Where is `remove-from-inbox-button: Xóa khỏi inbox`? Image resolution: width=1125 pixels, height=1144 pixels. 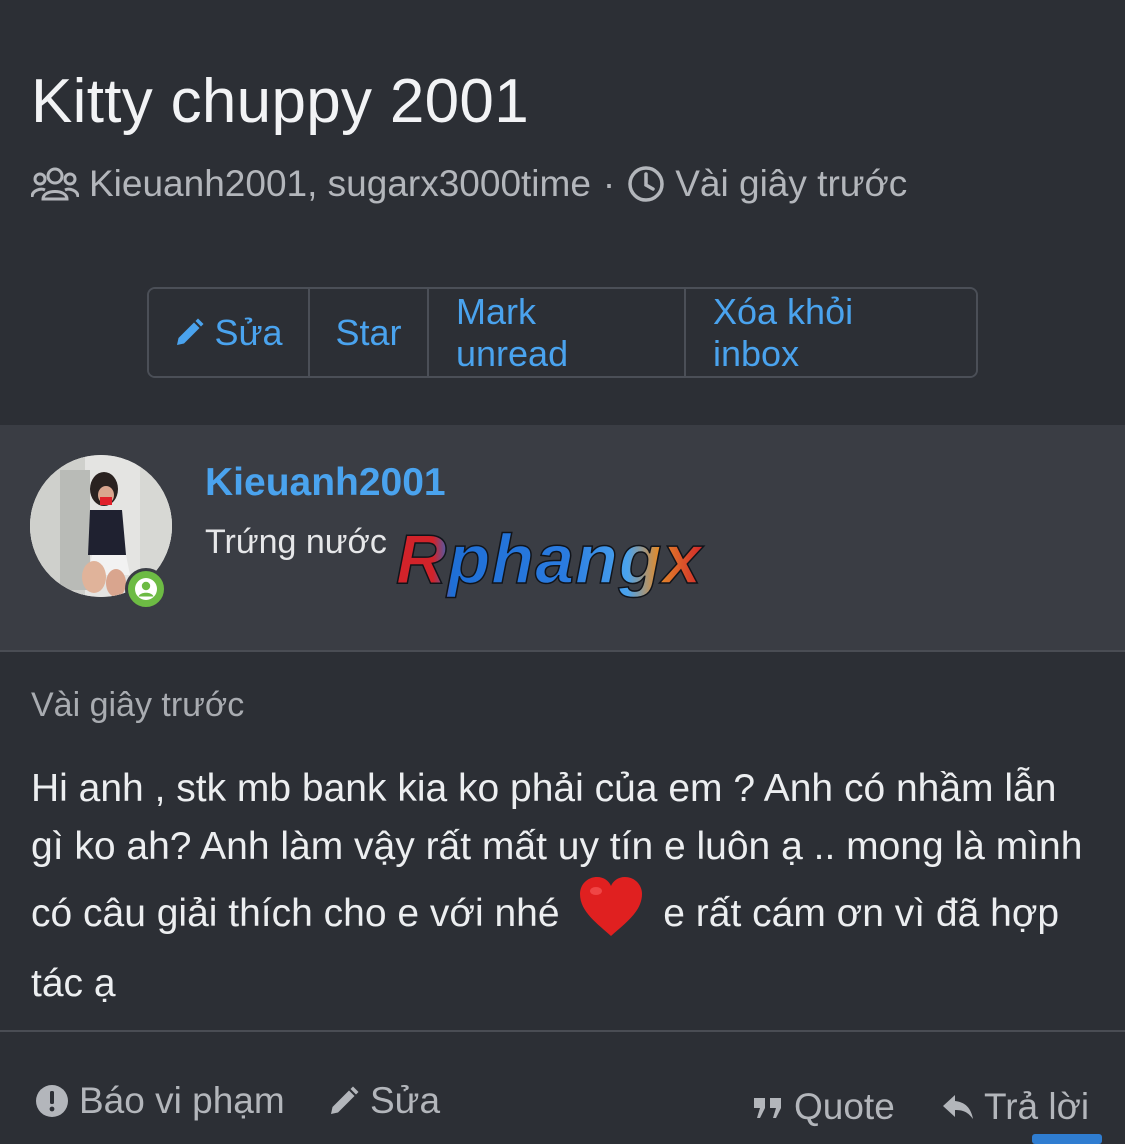
remove-from-inbox-button: Xóa khỏi inbox is located at coordinates (831, 332).